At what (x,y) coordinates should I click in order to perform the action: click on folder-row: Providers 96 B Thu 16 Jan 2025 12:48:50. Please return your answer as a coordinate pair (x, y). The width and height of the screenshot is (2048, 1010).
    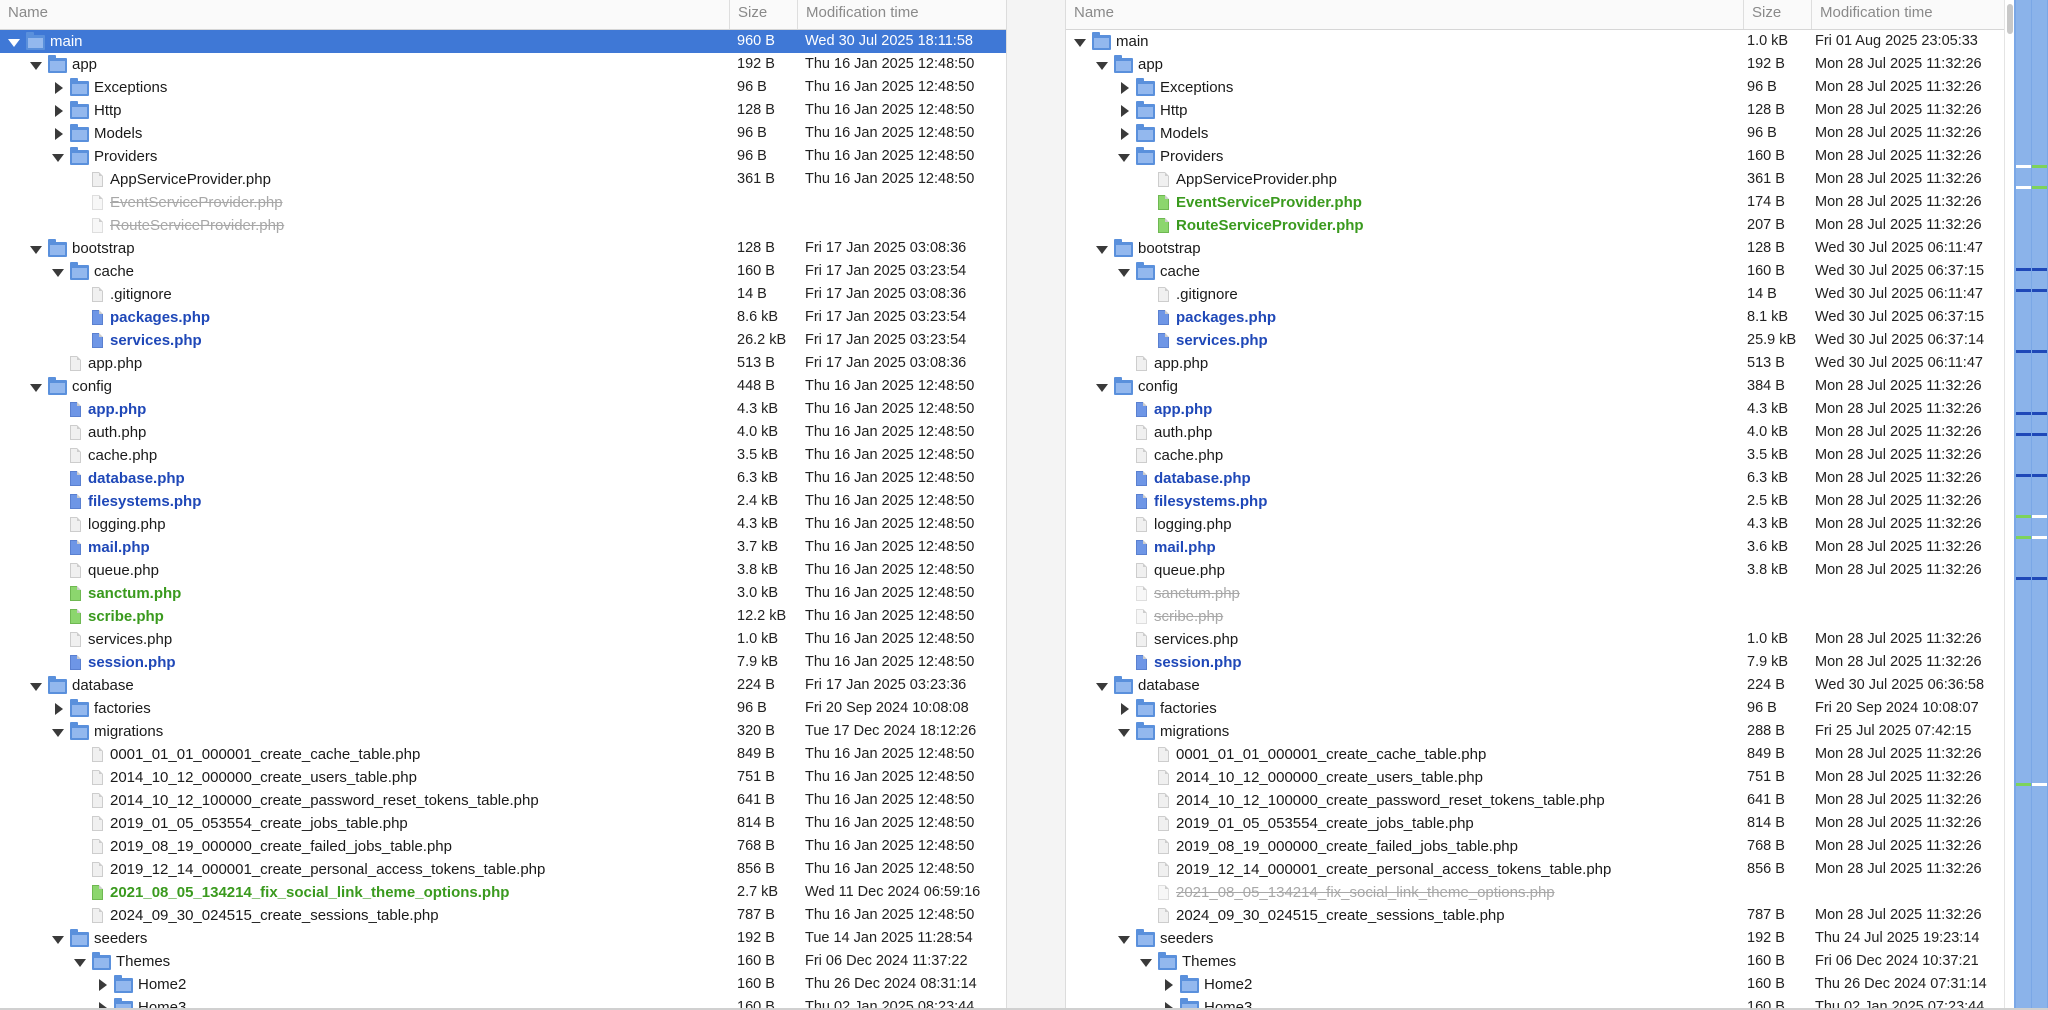
    Looking at the image, I should click on (503, 156).